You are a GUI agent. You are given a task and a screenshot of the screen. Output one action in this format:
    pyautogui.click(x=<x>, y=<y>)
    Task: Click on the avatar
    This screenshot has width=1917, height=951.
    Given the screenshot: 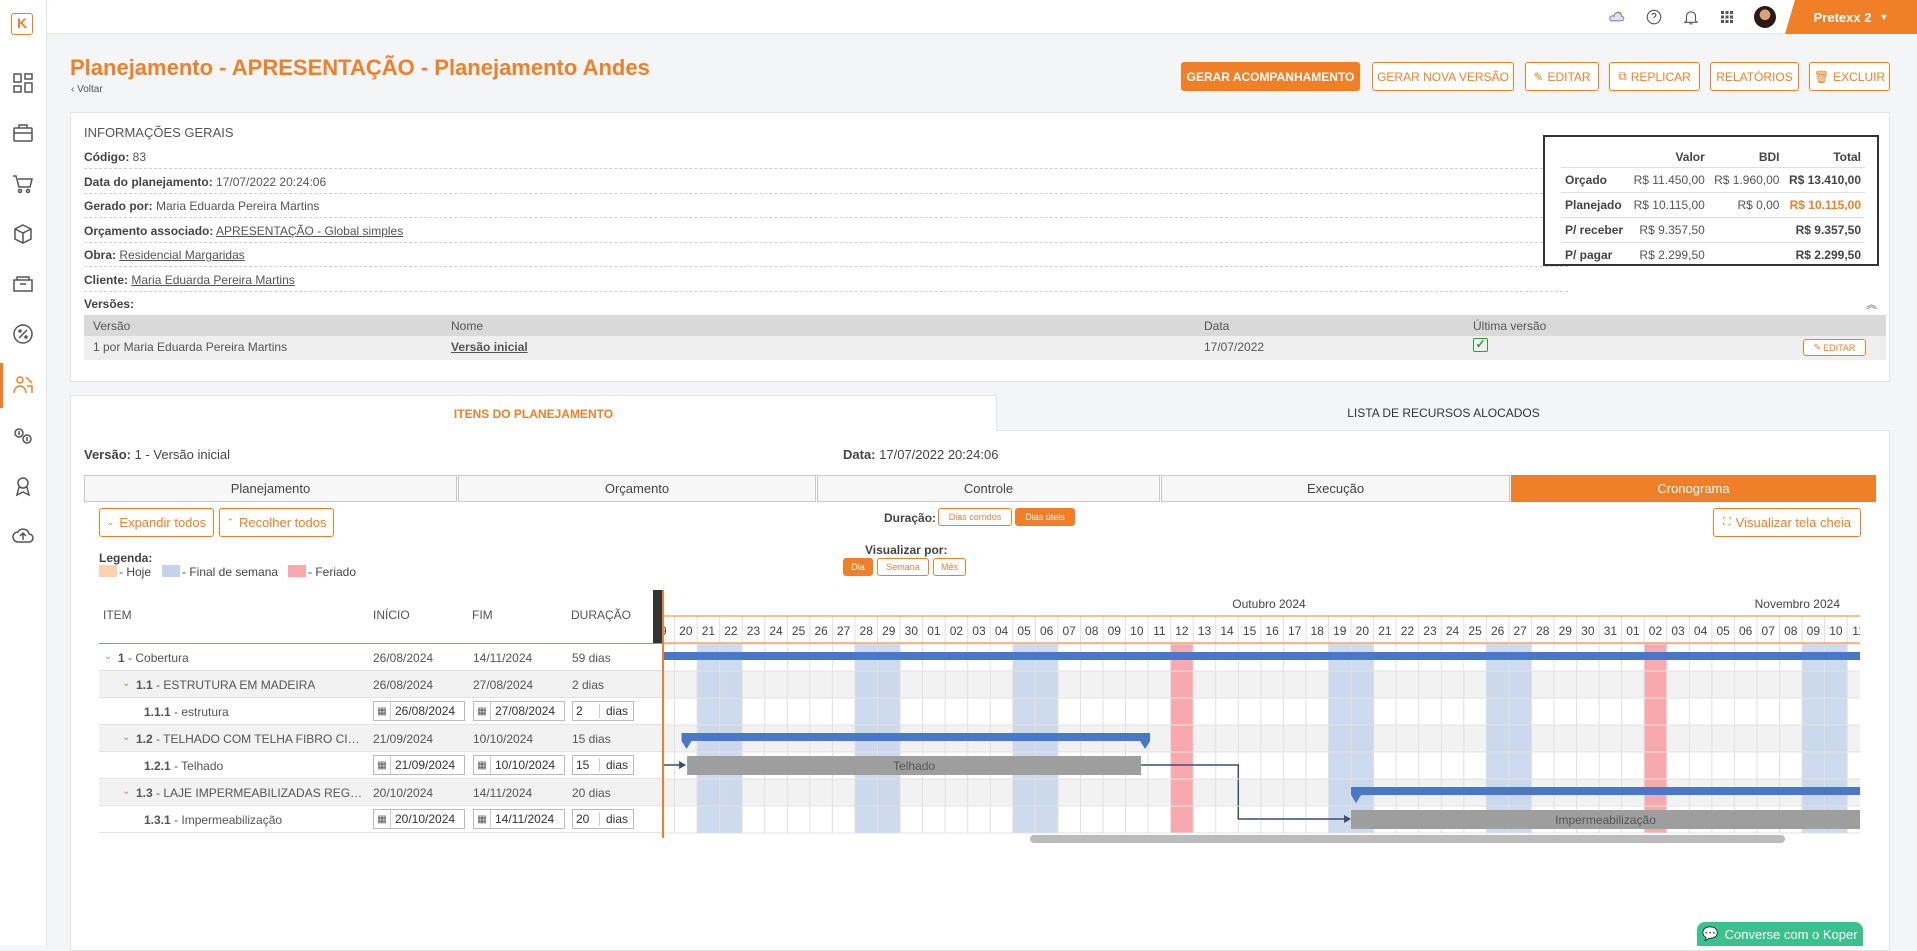 What is the action you would take?
    pyautogui.click(x=1765, y=17)
    